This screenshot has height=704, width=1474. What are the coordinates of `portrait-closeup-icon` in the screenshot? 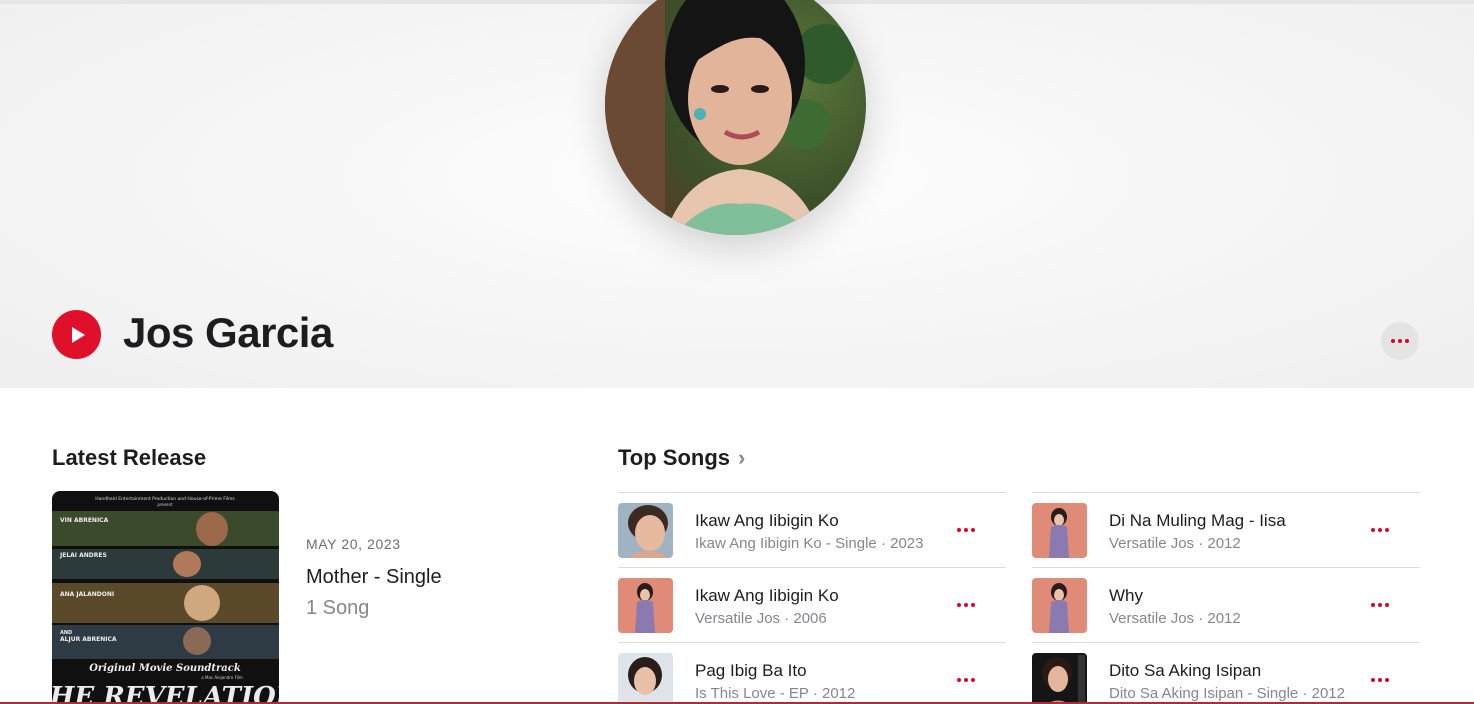 It's located at (645, 530).